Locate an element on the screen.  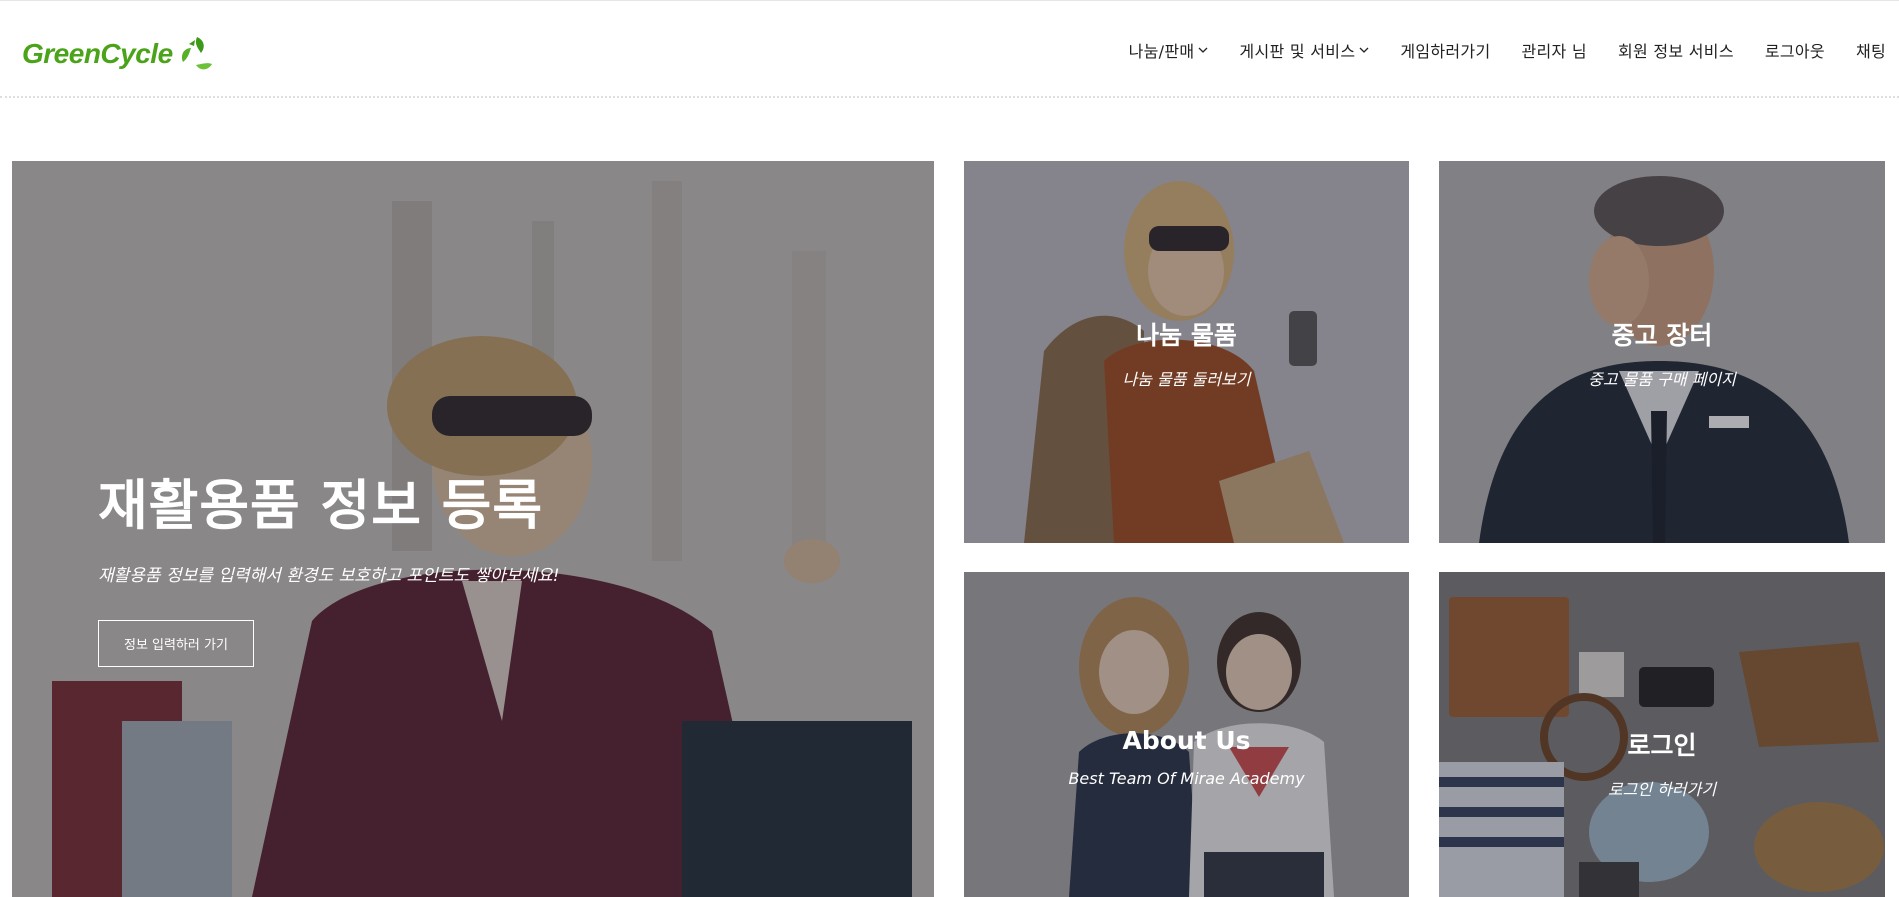
tile-caption: 나눔 물품 나눔 물품 둘러보기 is located at coordinates (1186, 353).